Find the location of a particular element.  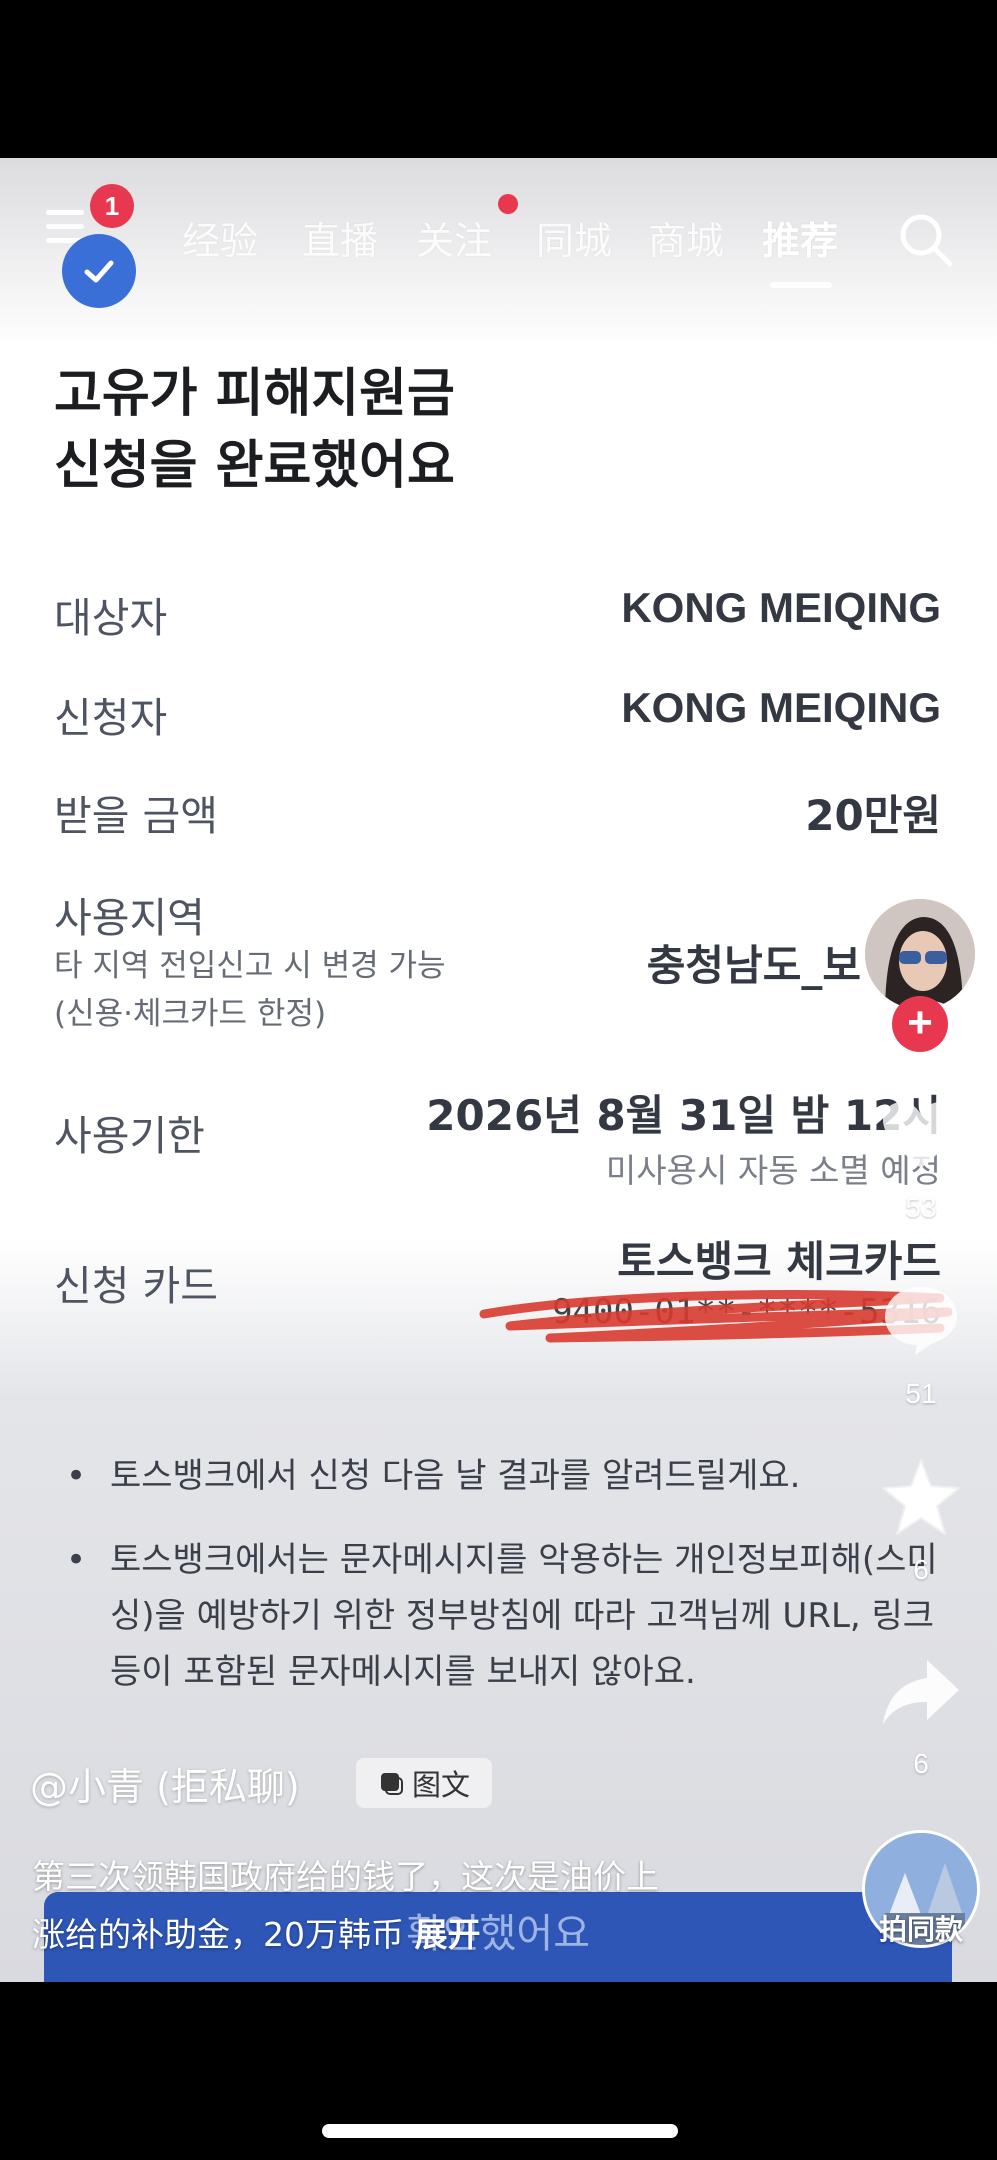

image-text-icon is located at coordinates (391, 1784).